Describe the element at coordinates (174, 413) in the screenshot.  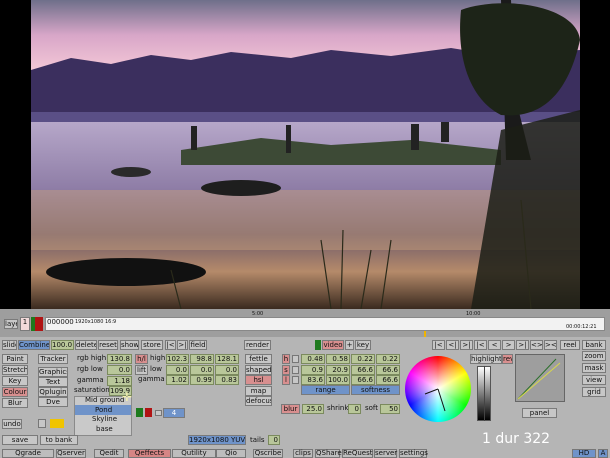
I see `layer-index: 4` at that location.